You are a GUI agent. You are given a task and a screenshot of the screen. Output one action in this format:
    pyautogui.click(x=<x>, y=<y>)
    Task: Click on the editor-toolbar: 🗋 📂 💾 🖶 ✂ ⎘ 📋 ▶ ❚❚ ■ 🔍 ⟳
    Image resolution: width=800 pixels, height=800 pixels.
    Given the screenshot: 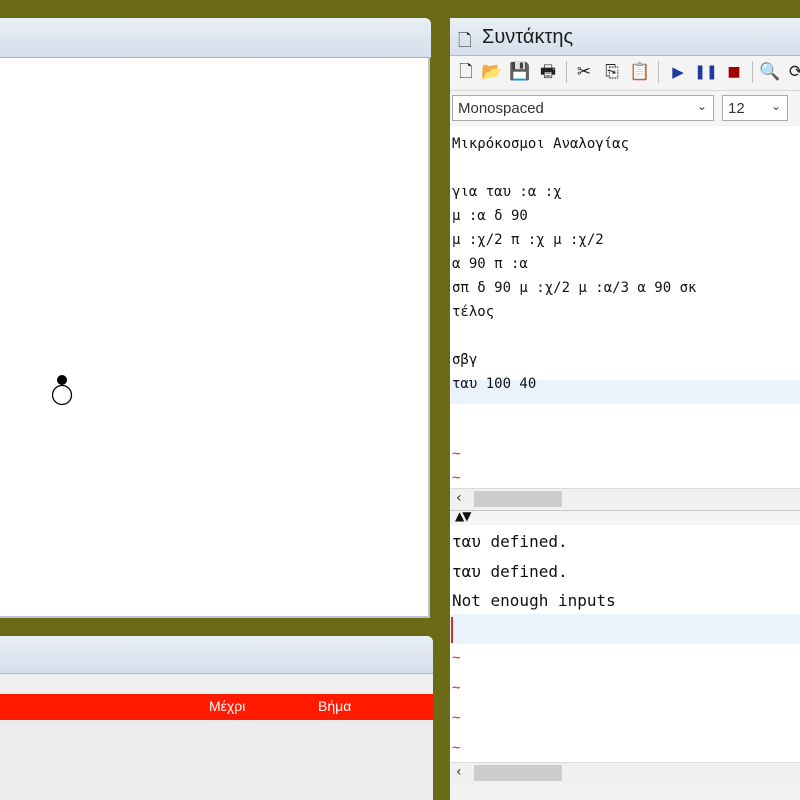 What is the action you would take?
    pyautogui.click(x=625, y=73)
    